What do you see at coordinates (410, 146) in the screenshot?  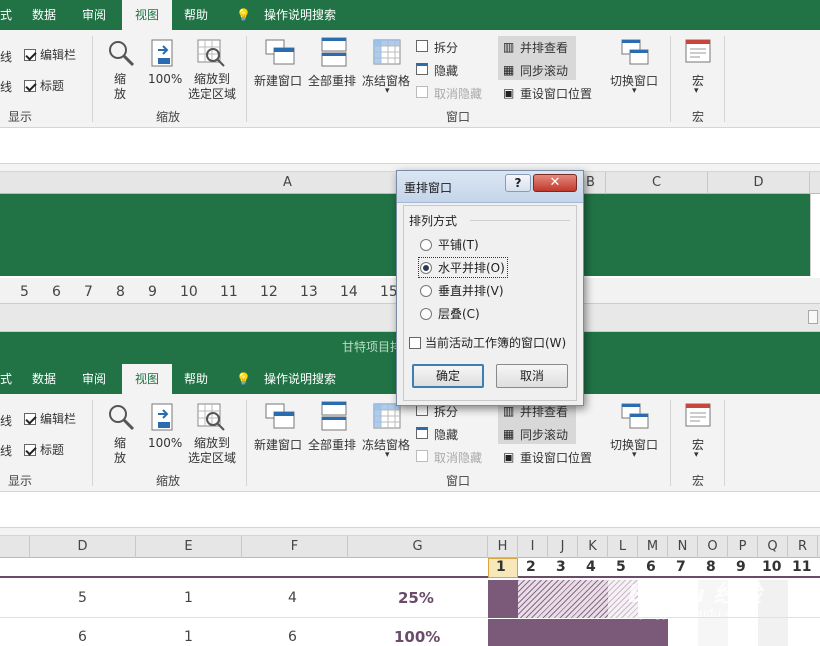 I see `formula-bar` at bounding box center [410, 146].